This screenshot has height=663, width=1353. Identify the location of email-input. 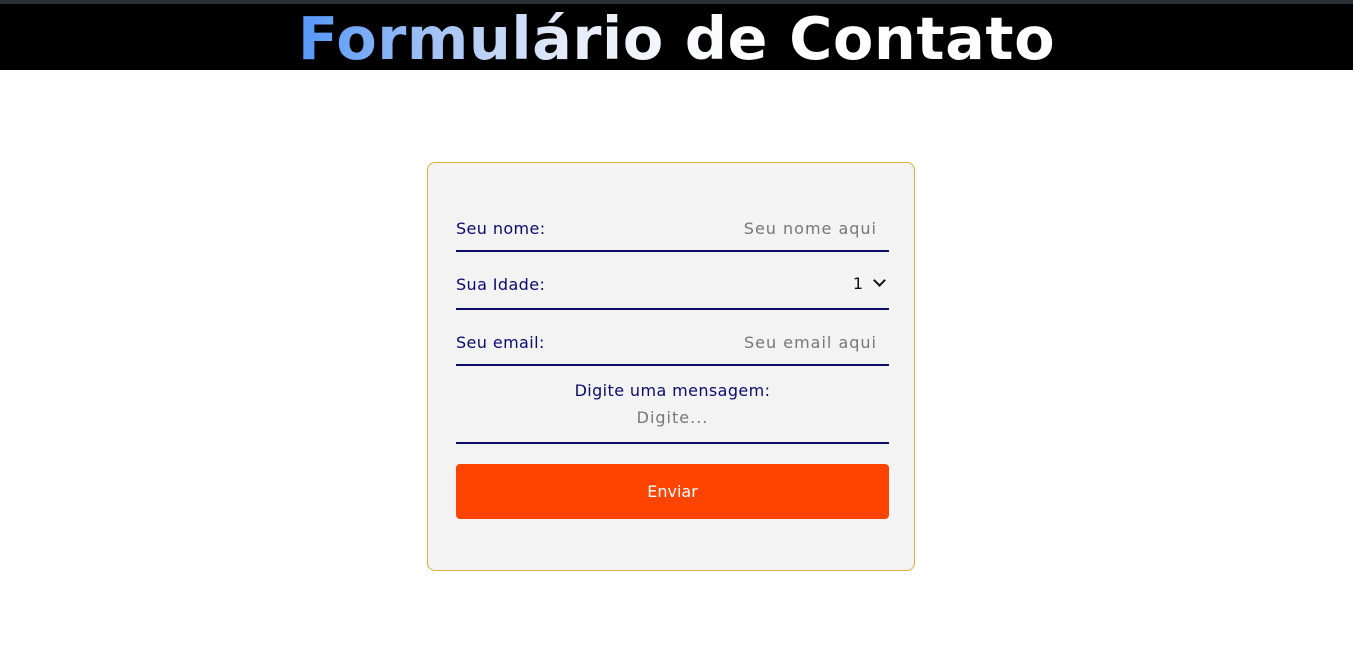
(777, 342).